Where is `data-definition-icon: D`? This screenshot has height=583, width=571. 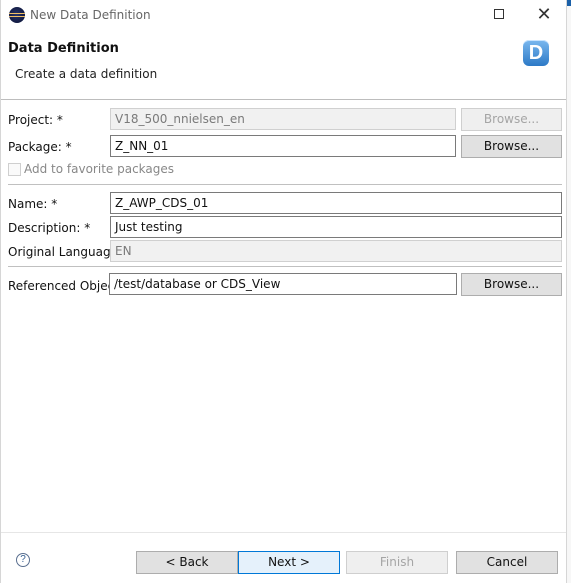
data-definition-icon: D is located at coordinates (536, 53).